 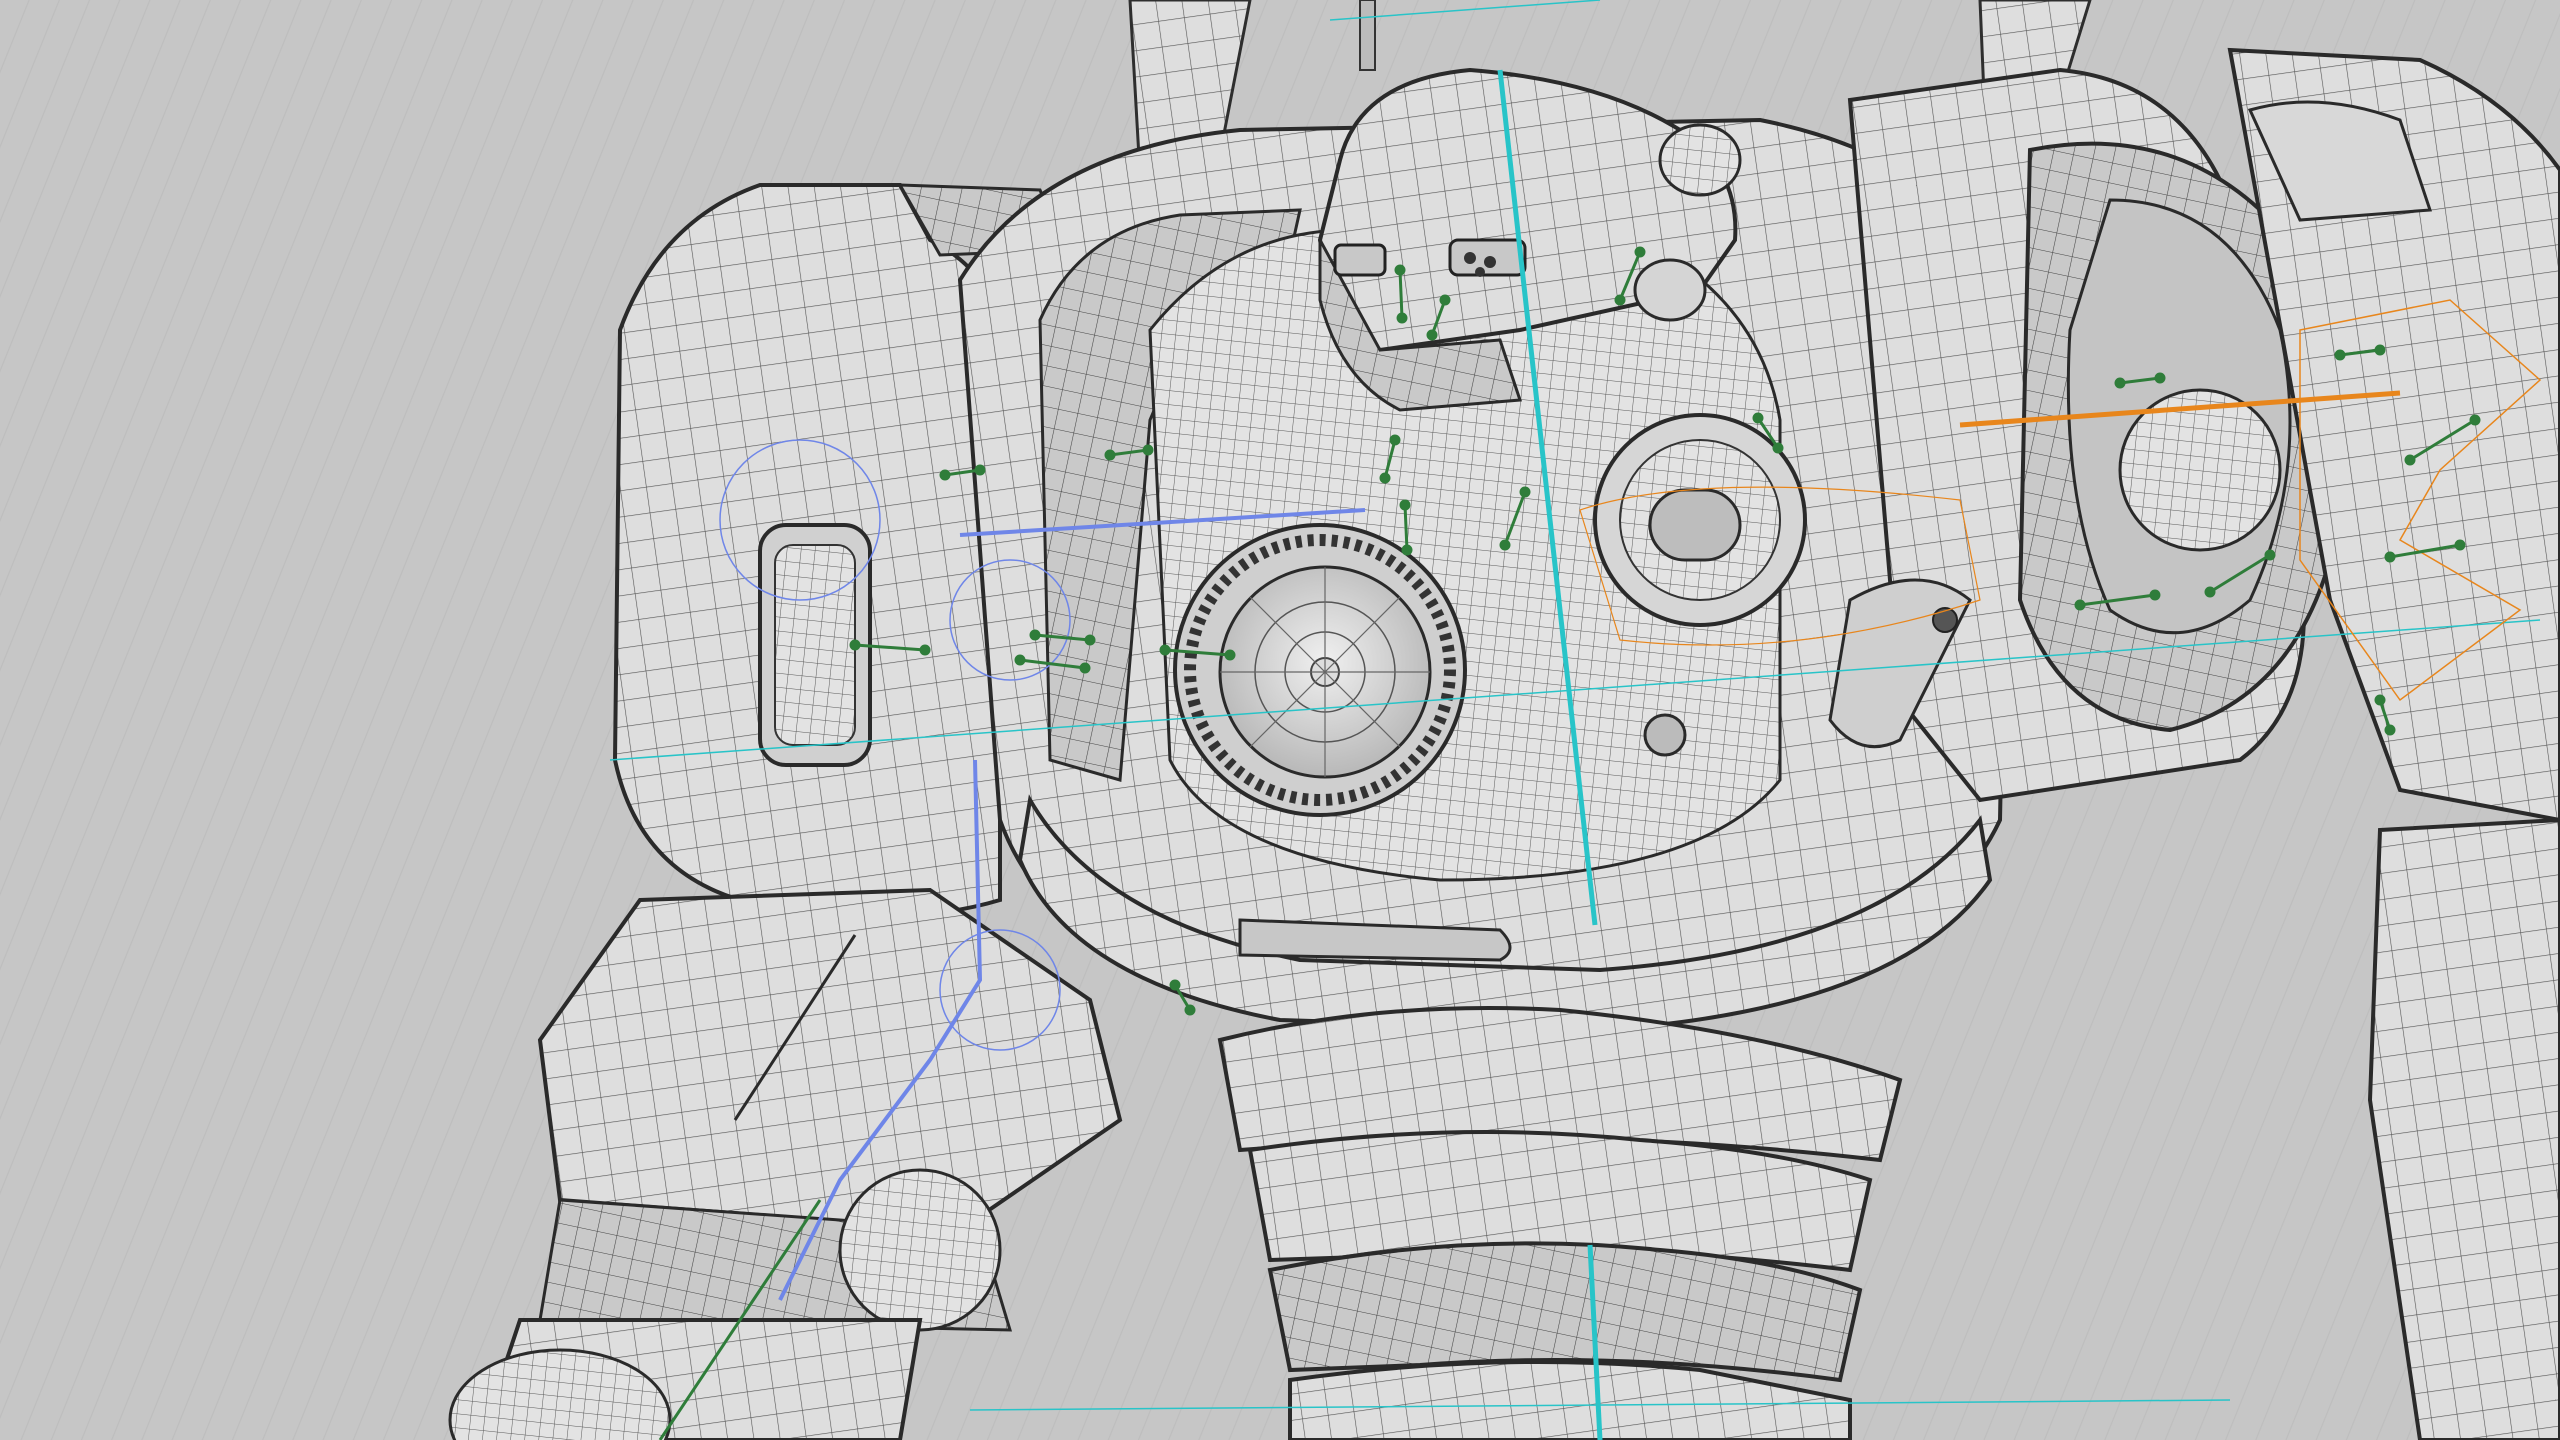 I want to click on abdomen-segments, so click(x=1560, y=1223).